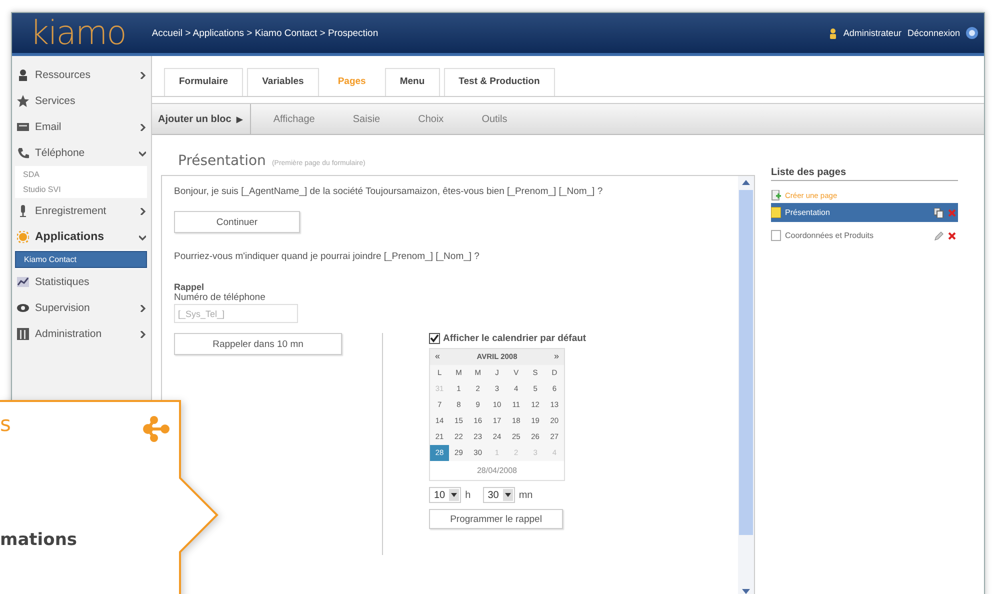 This screenshot has width=995, height=594. What do you see at coordinates (497, 470) in the screenshot?
I see `selected-date: 28/04/2008` at bounding box center [497, 470].